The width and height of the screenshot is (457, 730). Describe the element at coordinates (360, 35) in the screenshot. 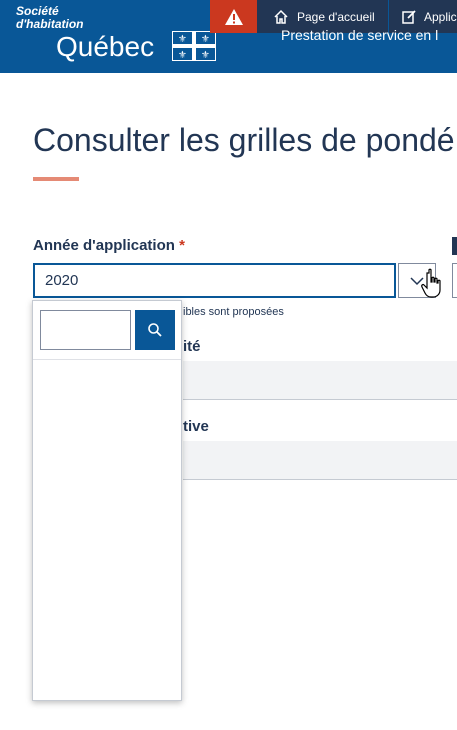

I see `prestation-text: Prestation de service en l` at that location.